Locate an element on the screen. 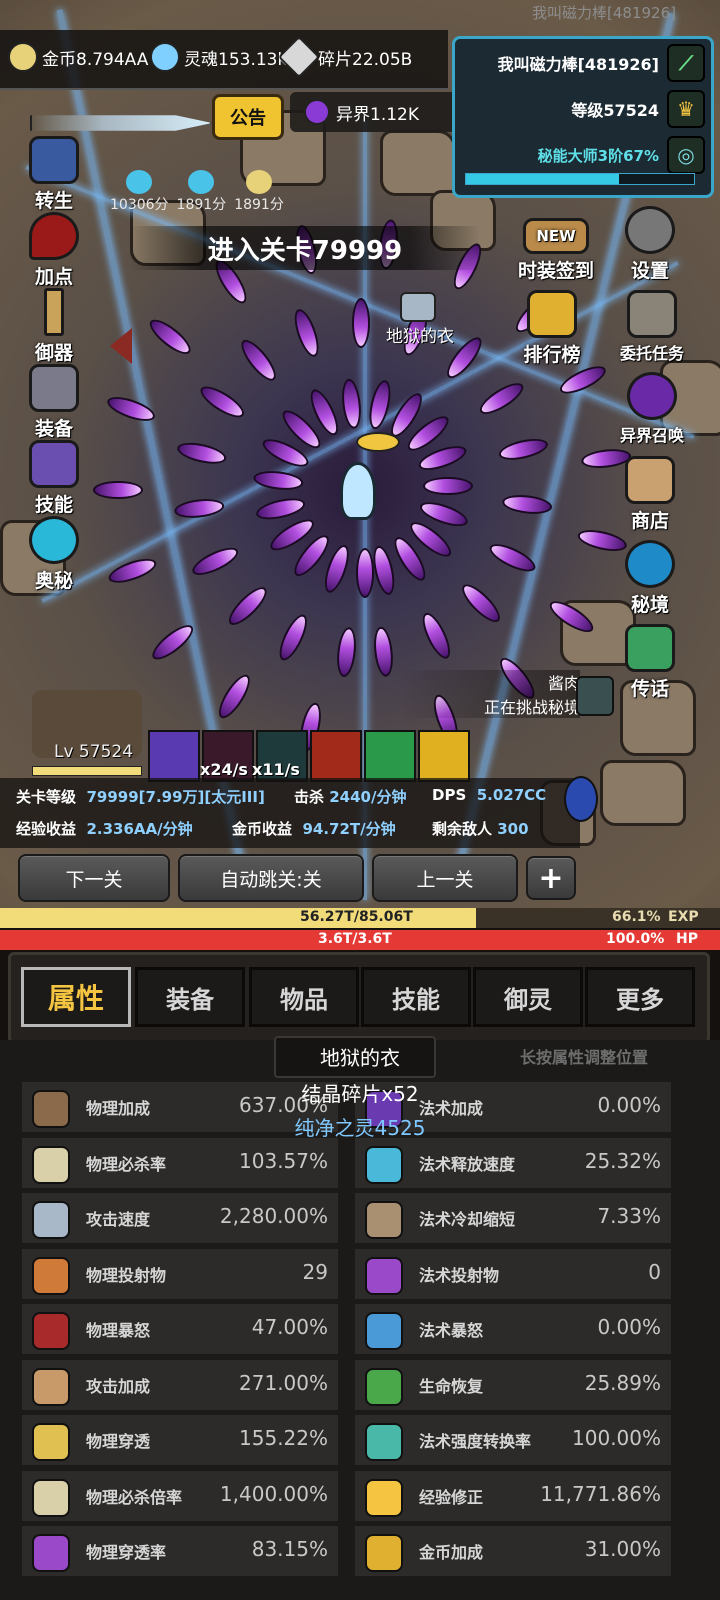  kills-stat: 击杀 2440/分钟 is located at coordinates (350, 797).